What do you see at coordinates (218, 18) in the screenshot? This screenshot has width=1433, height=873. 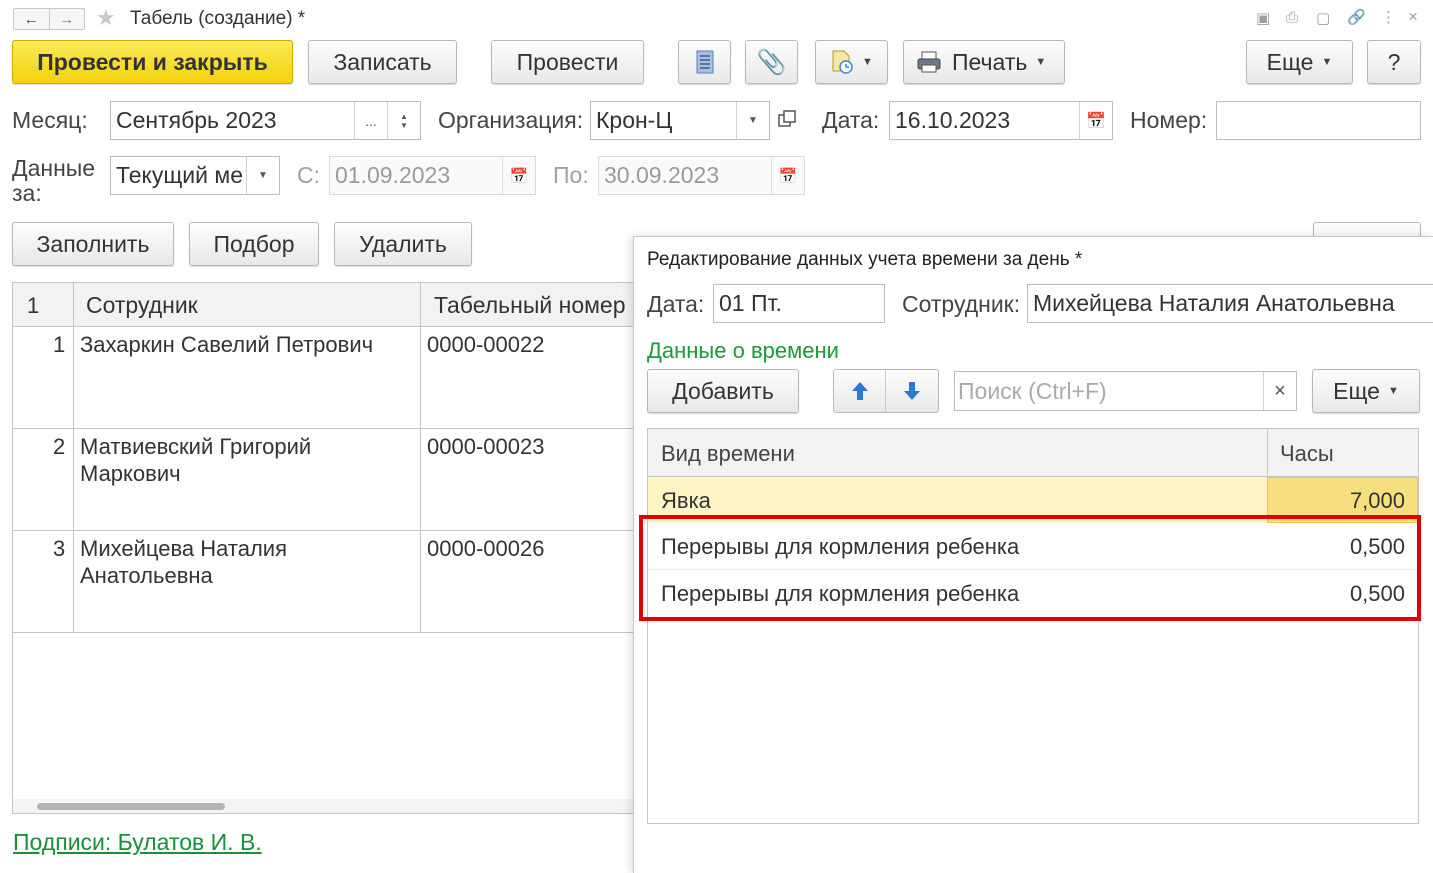 I see `window-title: Табель (создание) *` at bounding box center [218, 18].